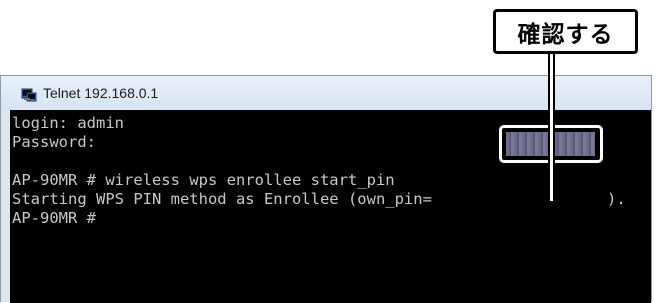  Describe the element at coordinates (101, 93) in the screenshot. I see `window-title: Telnet 192.168.0.1` at that location.